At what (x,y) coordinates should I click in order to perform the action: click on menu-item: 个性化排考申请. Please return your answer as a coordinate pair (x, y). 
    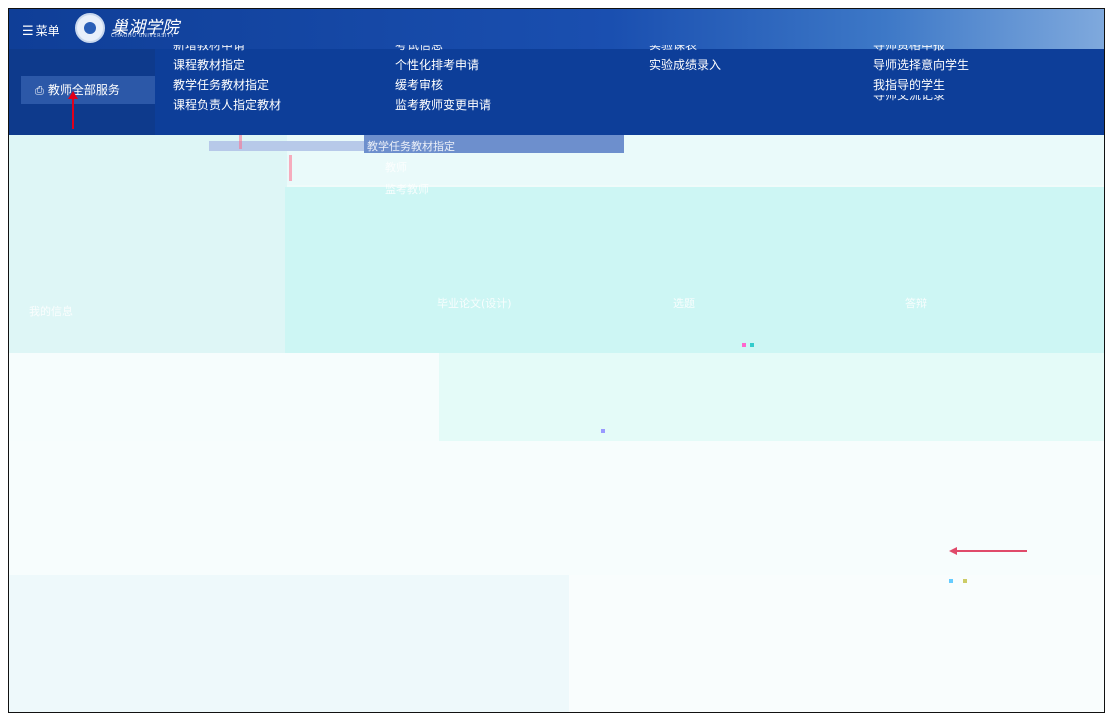
    Looking at the image, I should click on (443, 65).